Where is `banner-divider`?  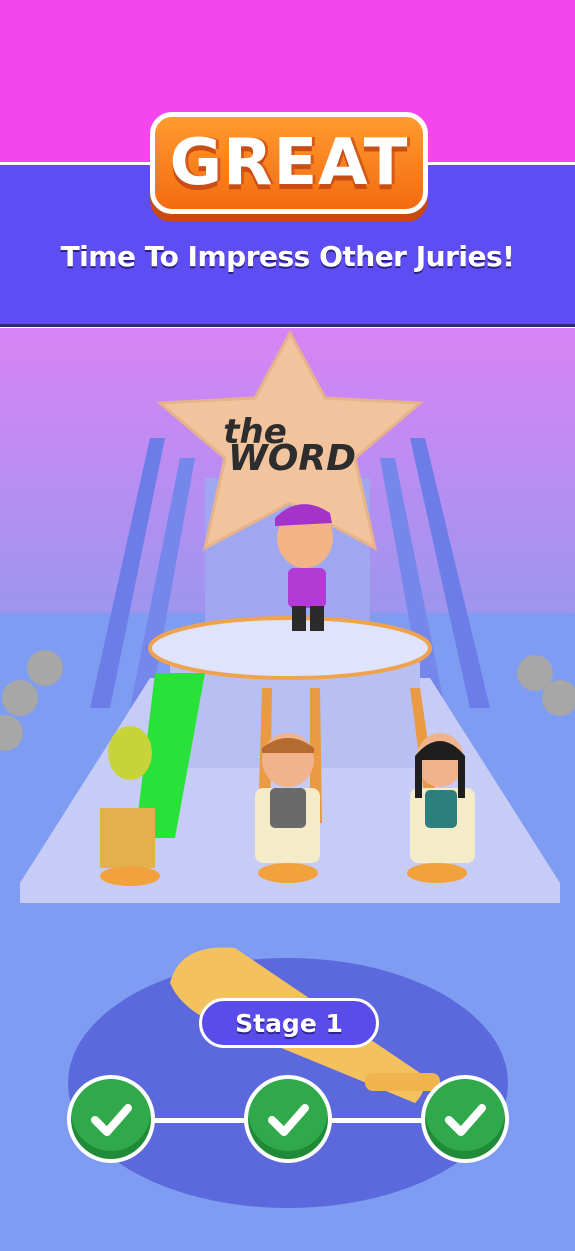
banner-divider is located at coordinates (287, 325).